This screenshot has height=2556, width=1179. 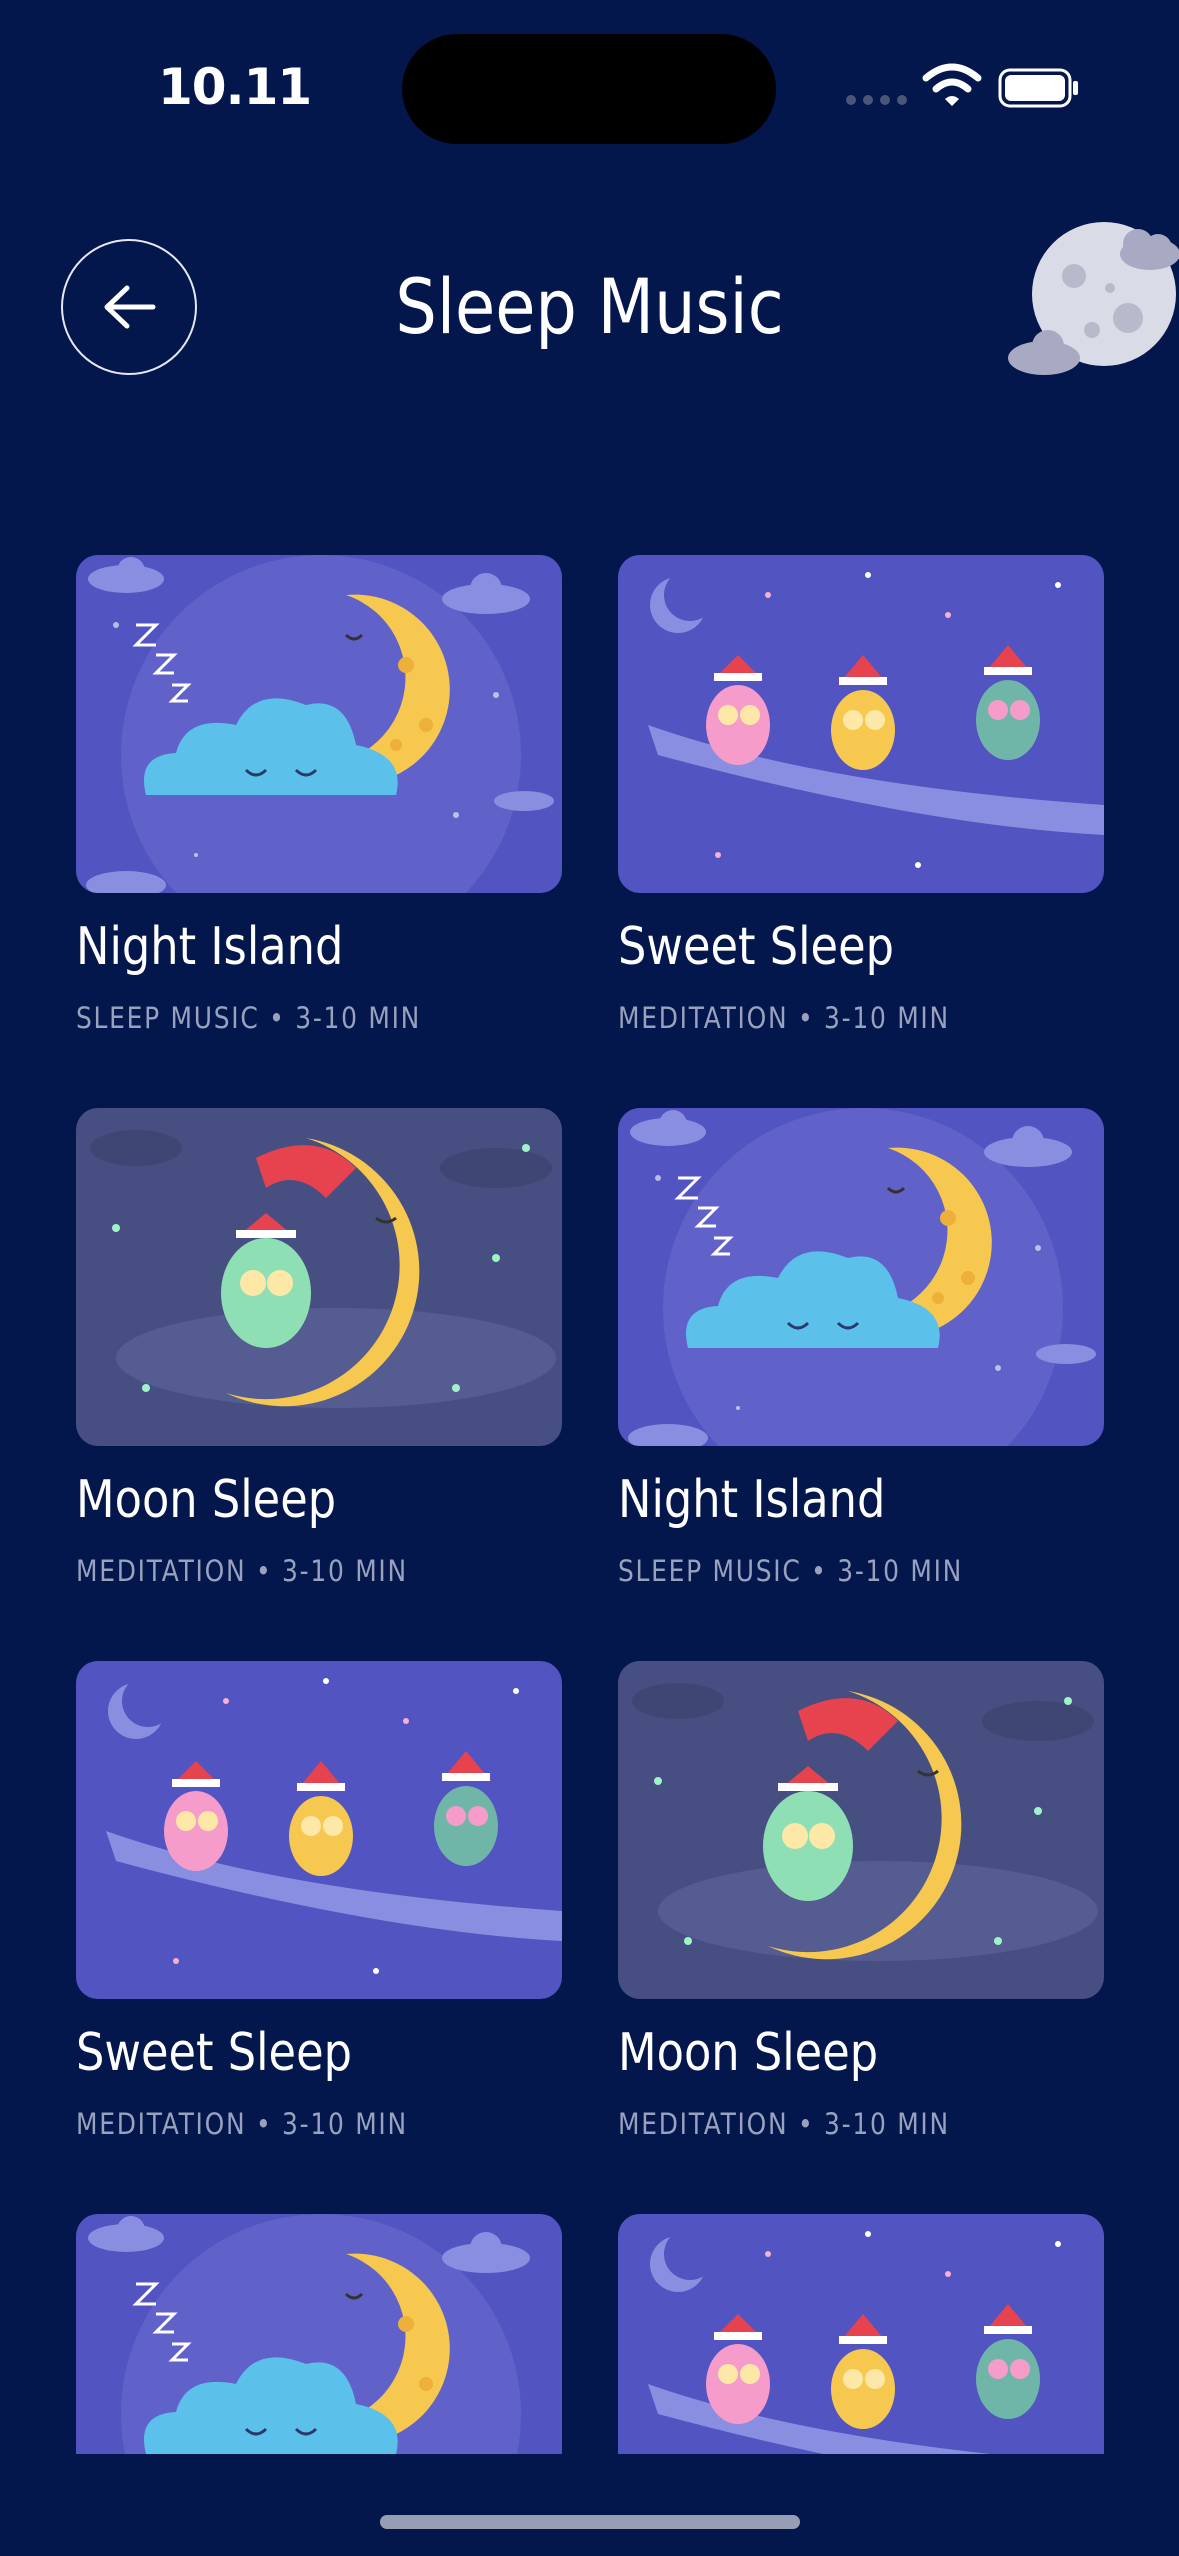 What do you see at coordinates (589, 89) in the screenshot?
I see `dynamic-island` at bounding box center [589, 89].